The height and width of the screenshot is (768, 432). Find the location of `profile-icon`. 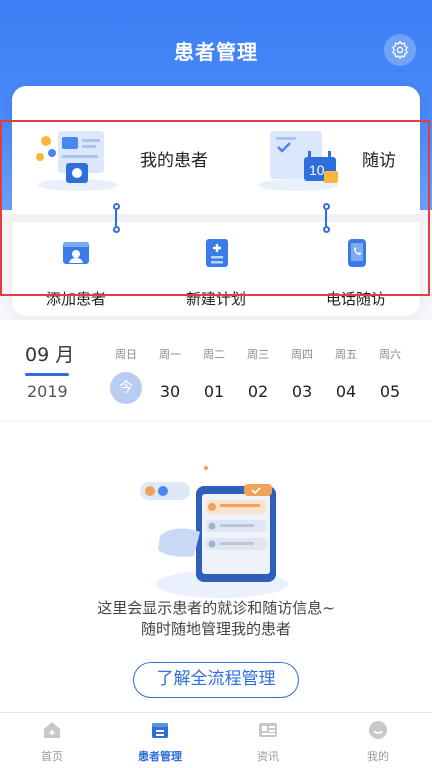

profile-icon is located at coordinates (378, 730).